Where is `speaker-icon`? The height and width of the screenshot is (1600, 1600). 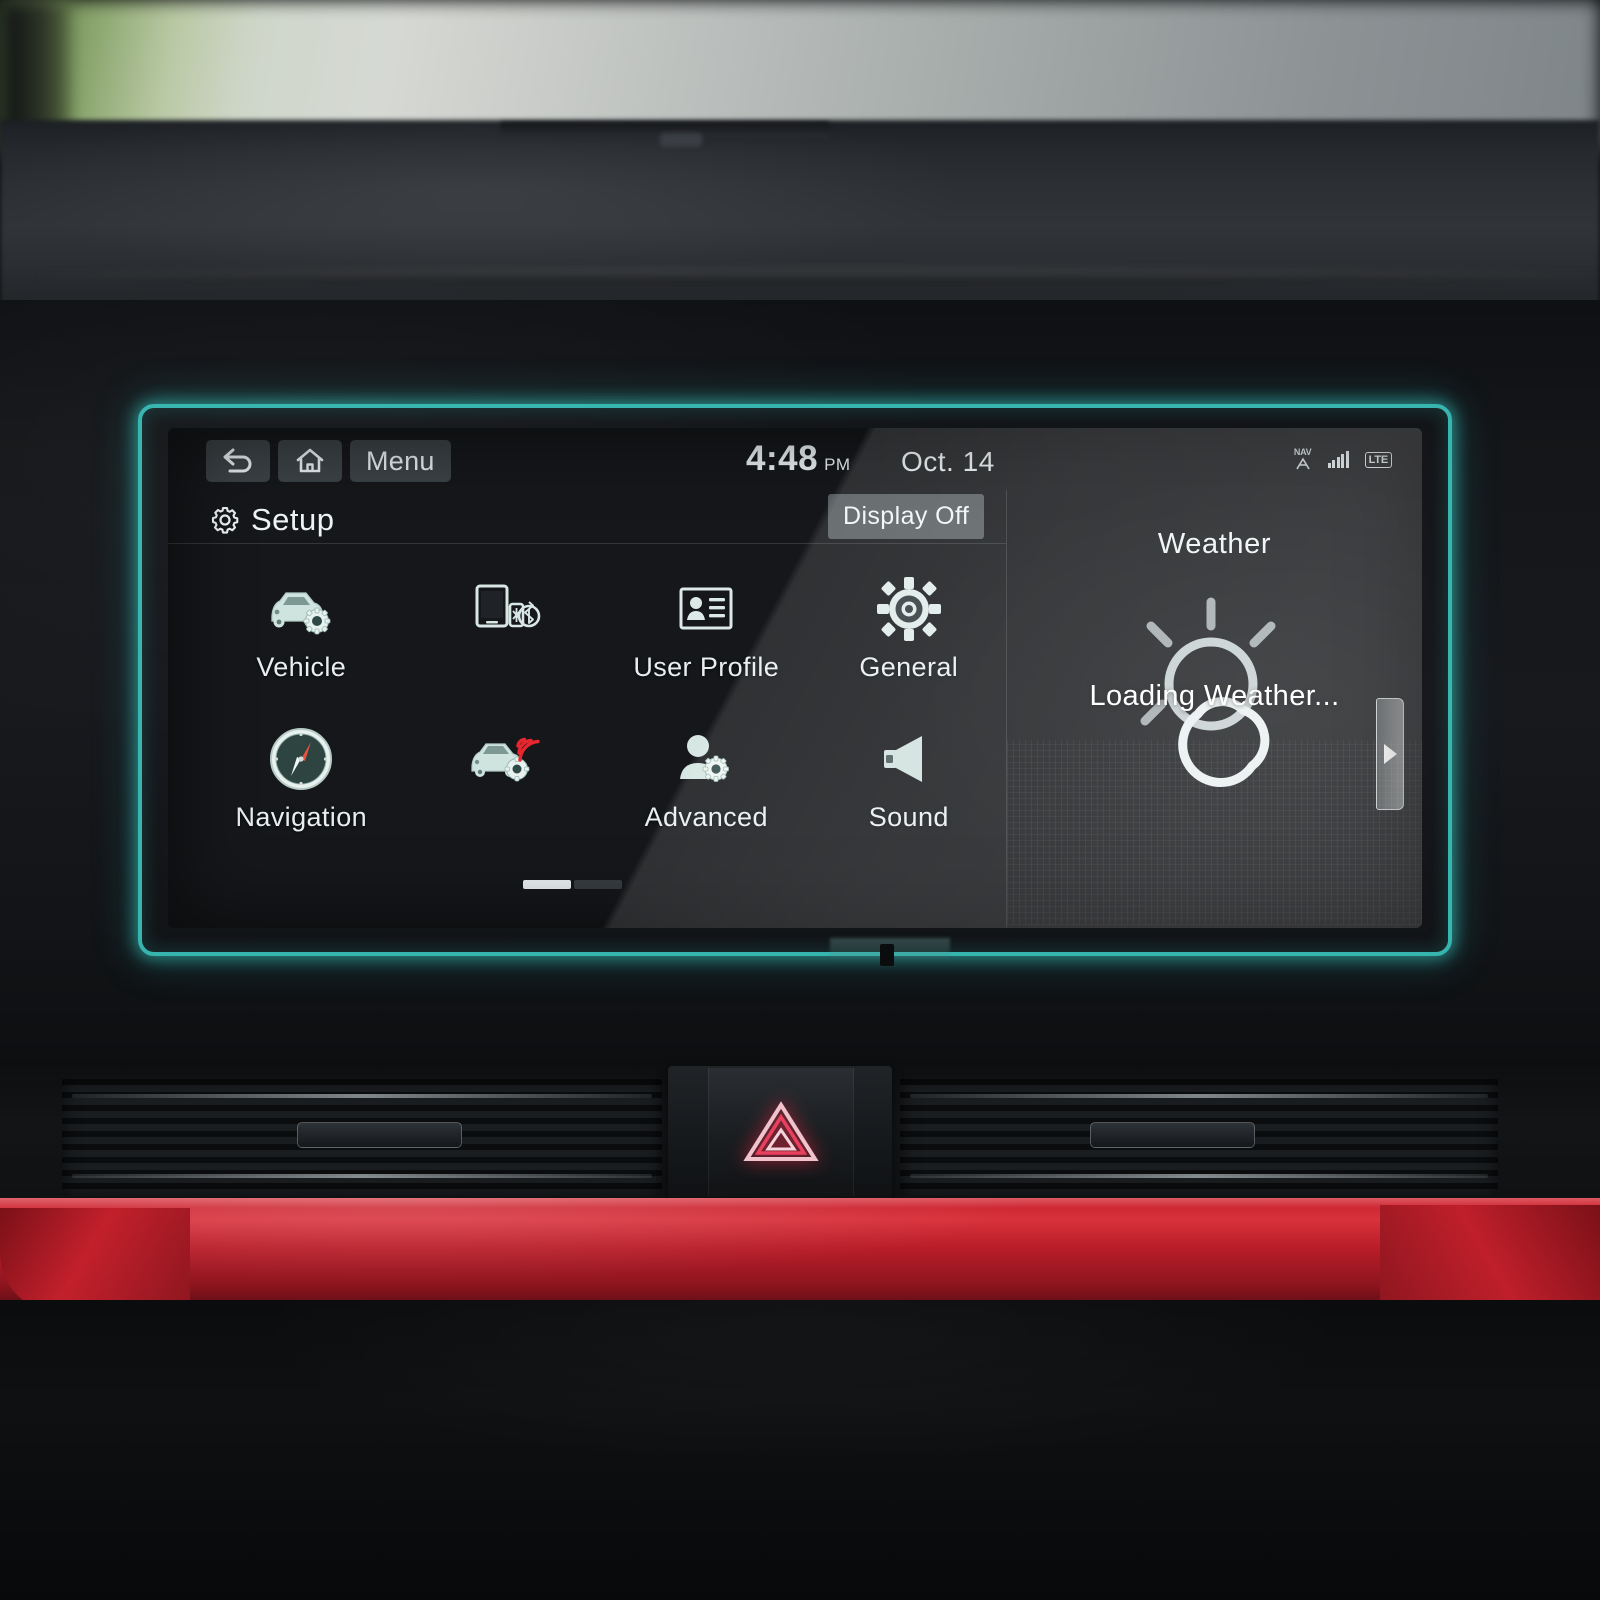 speaker-icon is located at coordinates (909, 759).